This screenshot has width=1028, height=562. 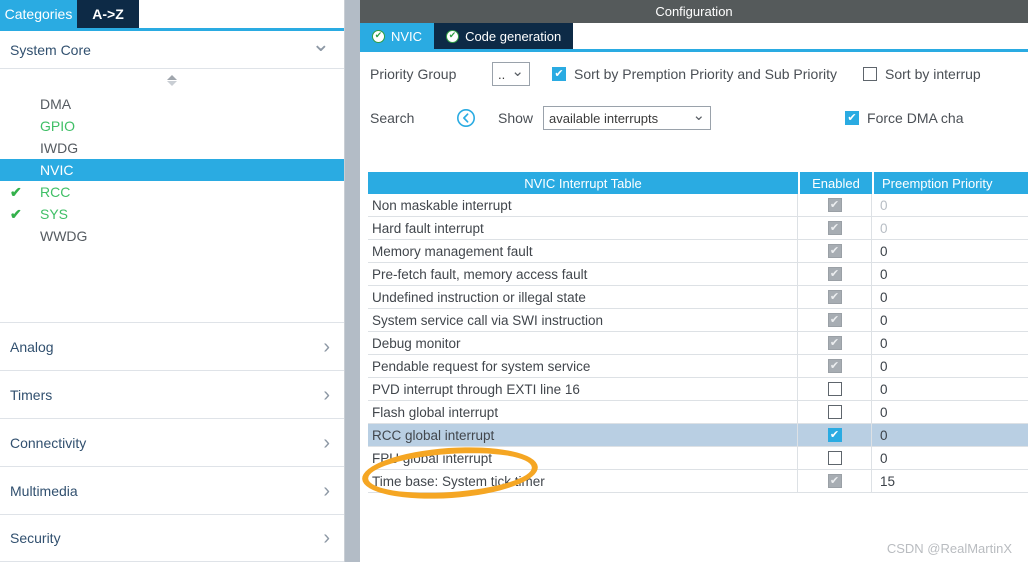 What do you see at coordinates (904, 118) in the screenshot?
I see `force-dma-checkbox-item: Force DMA cha` at bounding box center [904, 118].